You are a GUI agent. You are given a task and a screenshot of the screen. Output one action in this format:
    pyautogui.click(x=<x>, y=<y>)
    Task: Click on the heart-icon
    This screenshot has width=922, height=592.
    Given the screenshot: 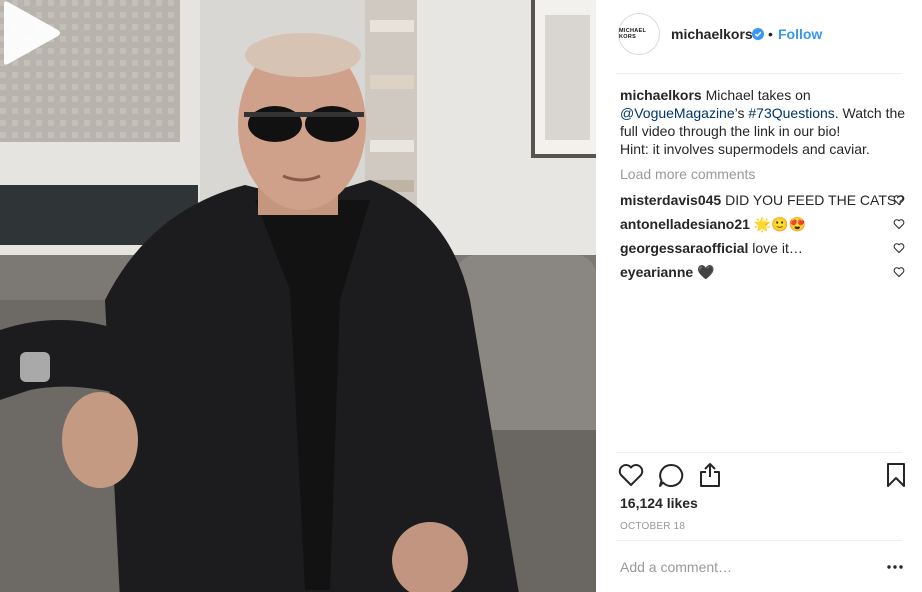 What is the action you would take?
    pyautogui.click(x=631, y=475)
    